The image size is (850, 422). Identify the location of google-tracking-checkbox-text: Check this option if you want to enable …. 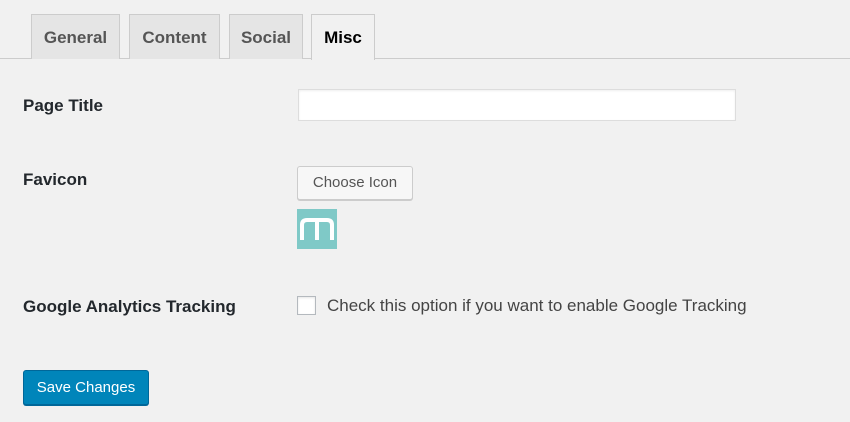
(537, 306).